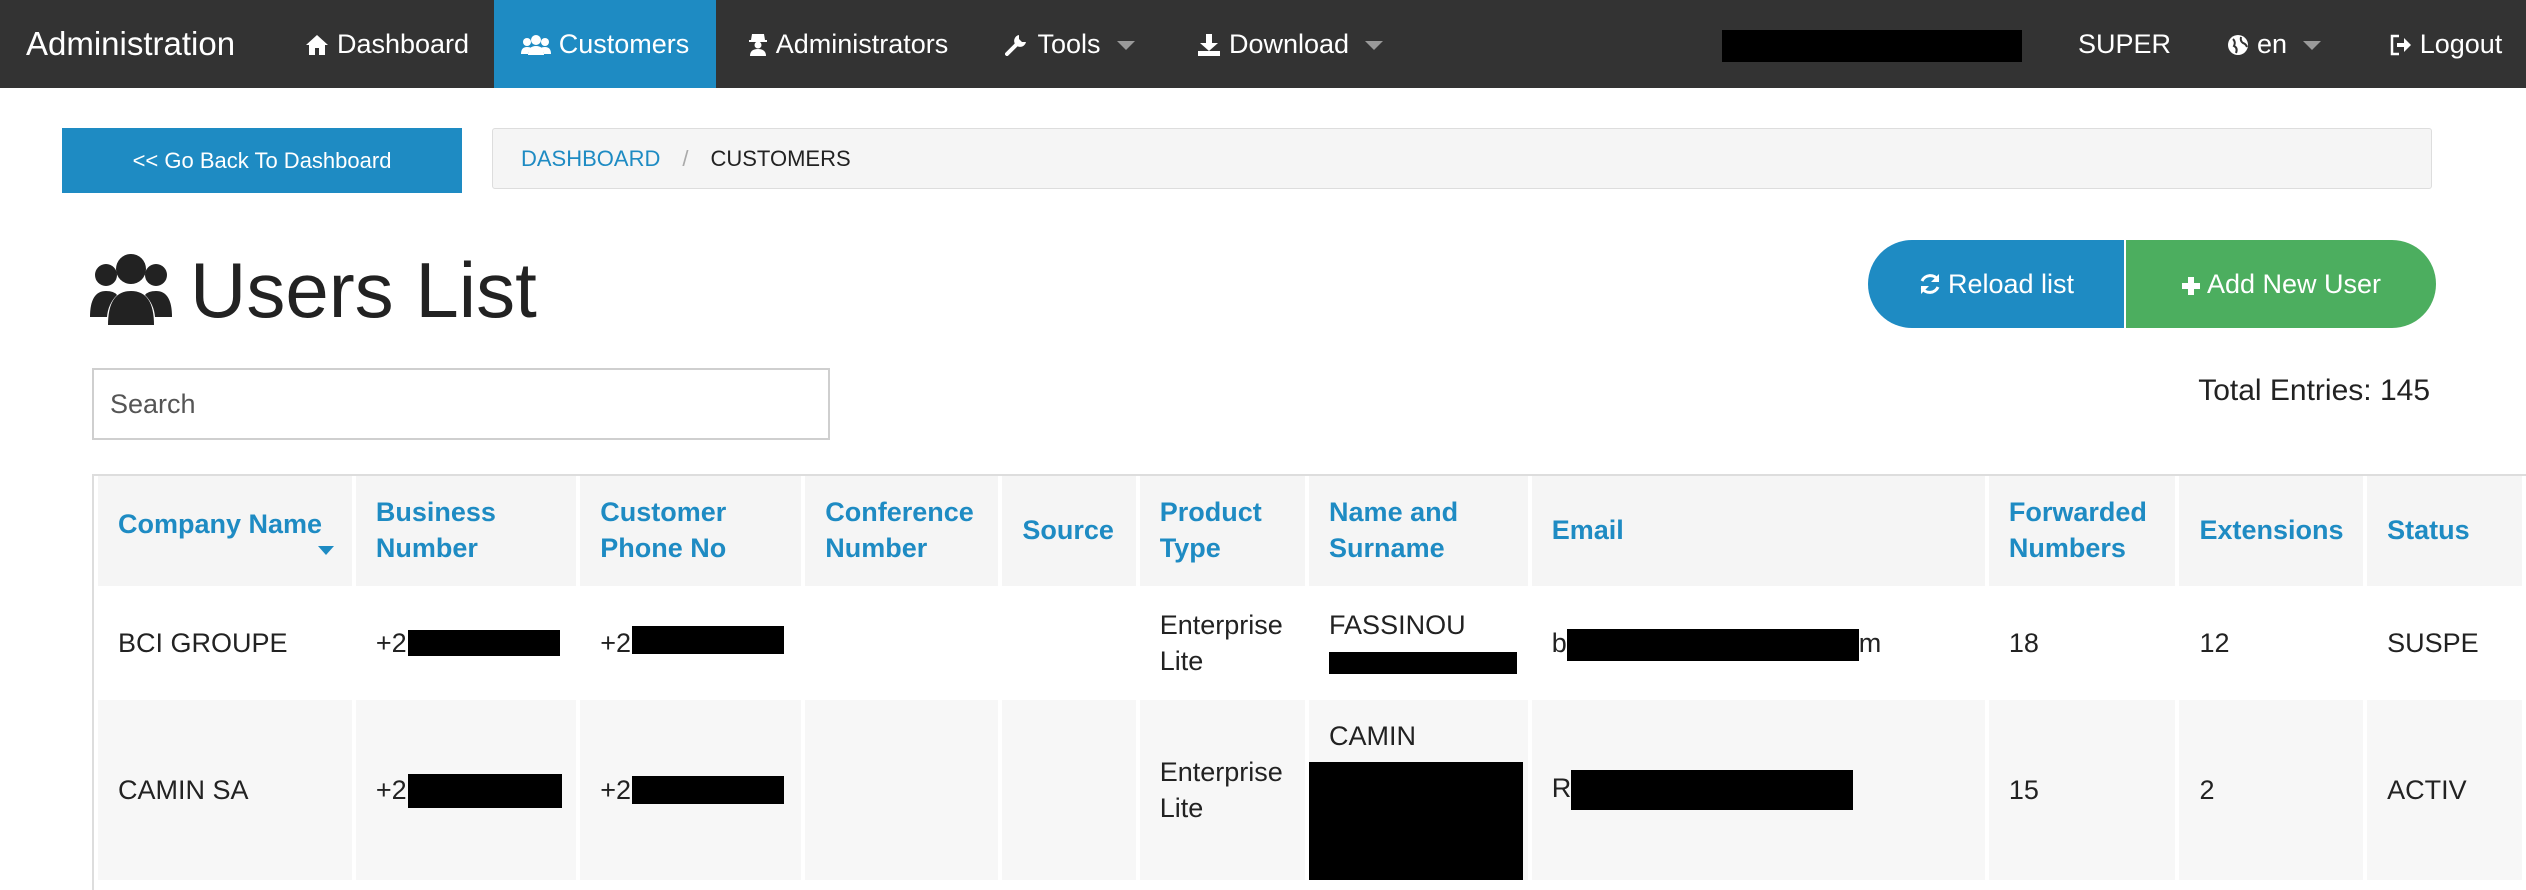 This screenshot has height=890, width=2526. What do you see at coordinates (1418, 531) in the screenshot?
I see `column-header-name-surname: Name and Surname` at bounding box center [1418, 531].